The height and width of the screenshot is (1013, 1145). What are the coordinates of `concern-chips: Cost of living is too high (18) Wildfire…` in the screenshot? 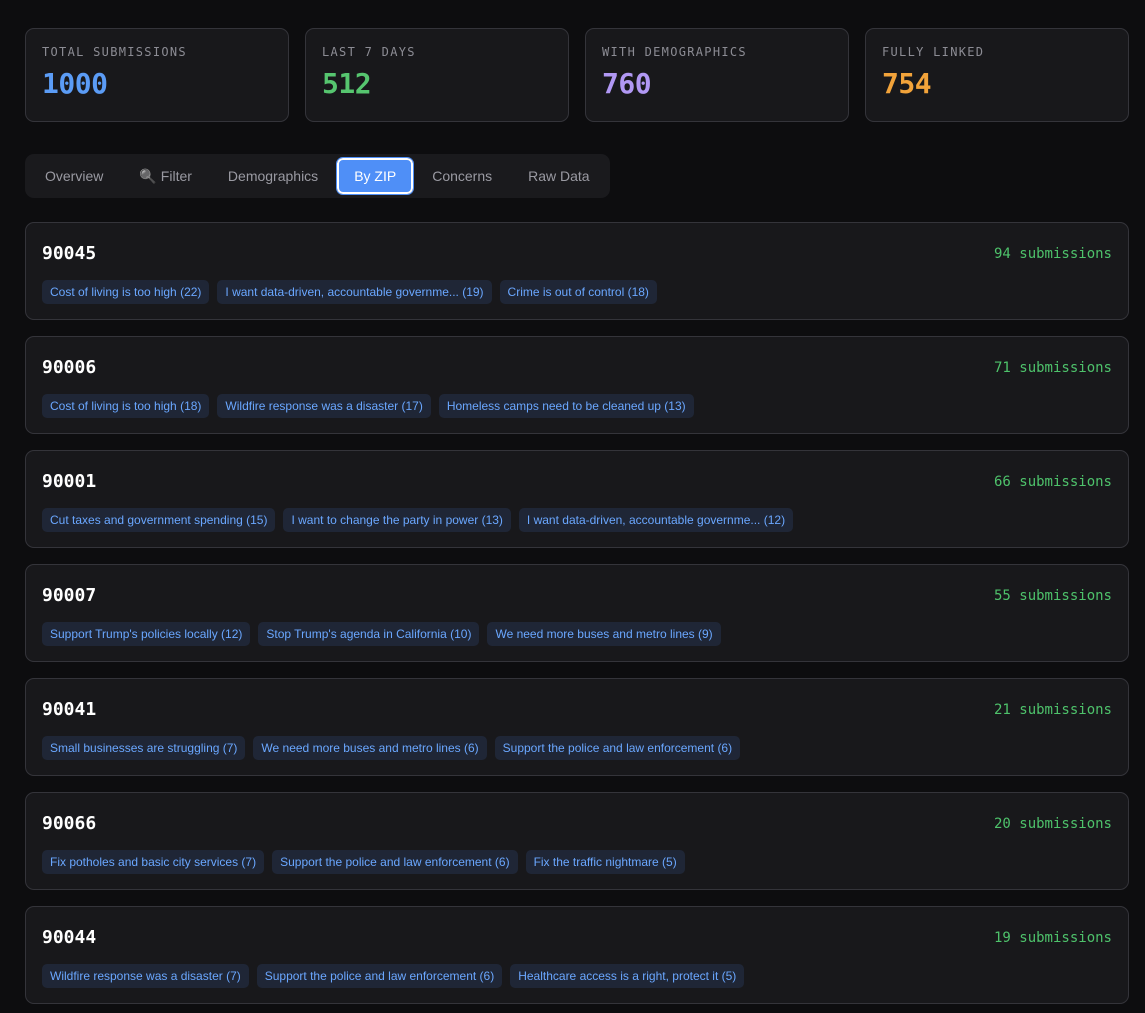 It's located at (368, 406).